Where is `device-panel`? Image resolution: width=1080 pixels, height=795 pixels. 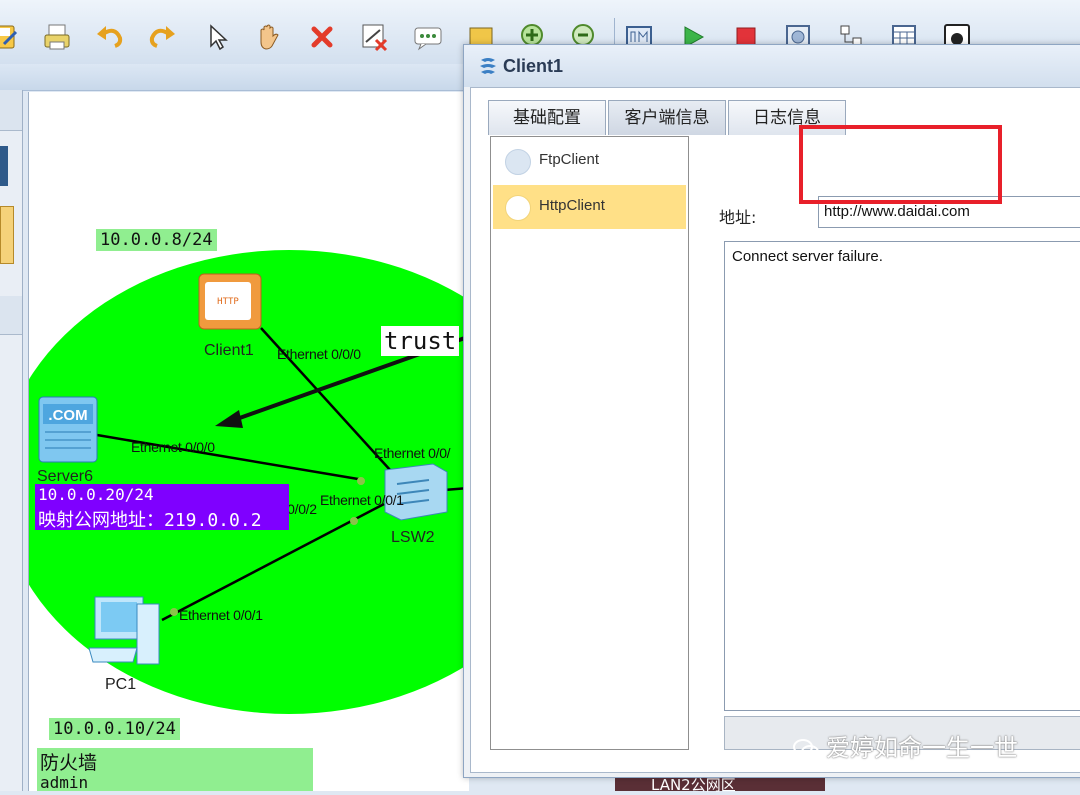
device-panel is located at coordinates (11, 440).